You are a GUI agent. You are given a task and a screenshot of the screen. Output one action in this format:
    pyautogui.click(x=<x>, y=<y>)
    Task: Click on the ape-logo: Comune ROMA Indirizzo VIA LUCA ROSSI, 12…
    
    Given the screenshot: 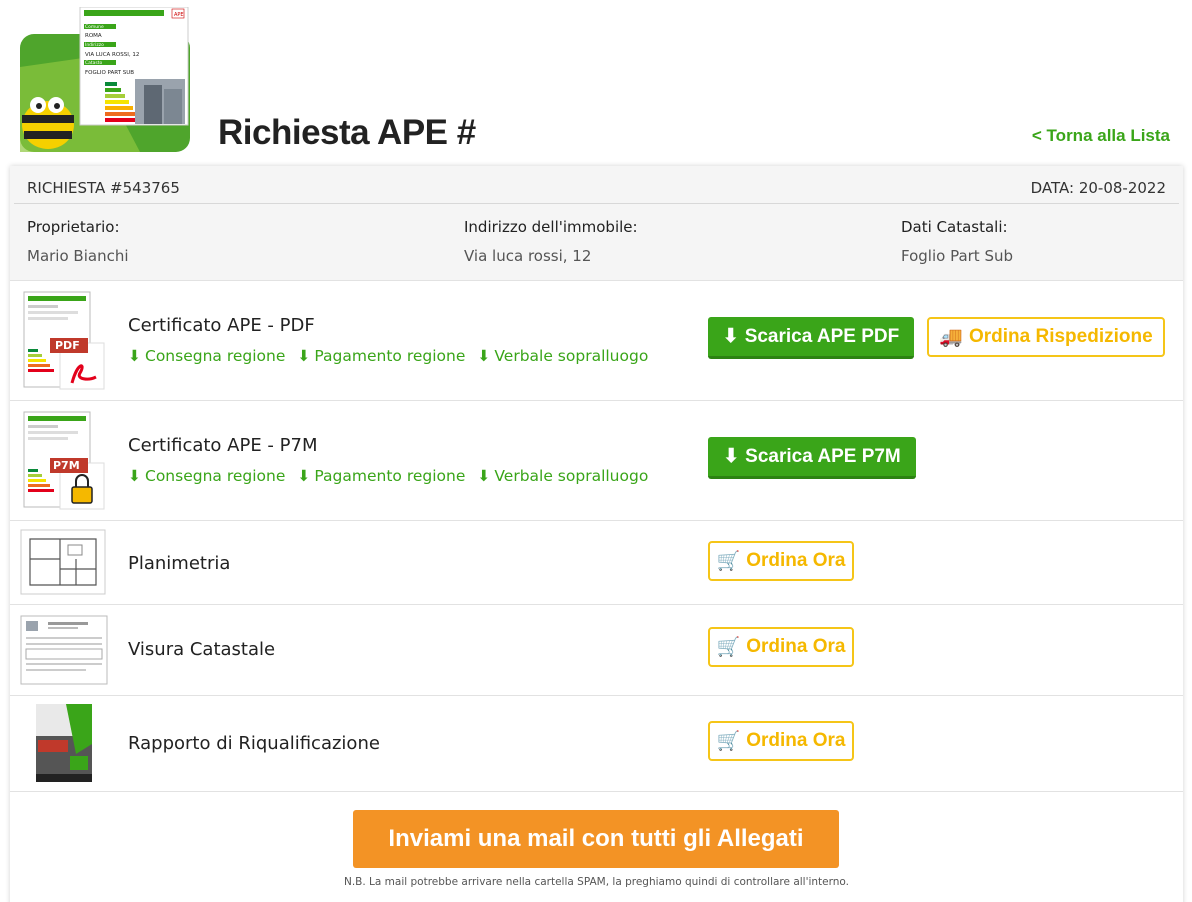 What is the action you would take?
    pyautogui.click(x=106, y=79)
    